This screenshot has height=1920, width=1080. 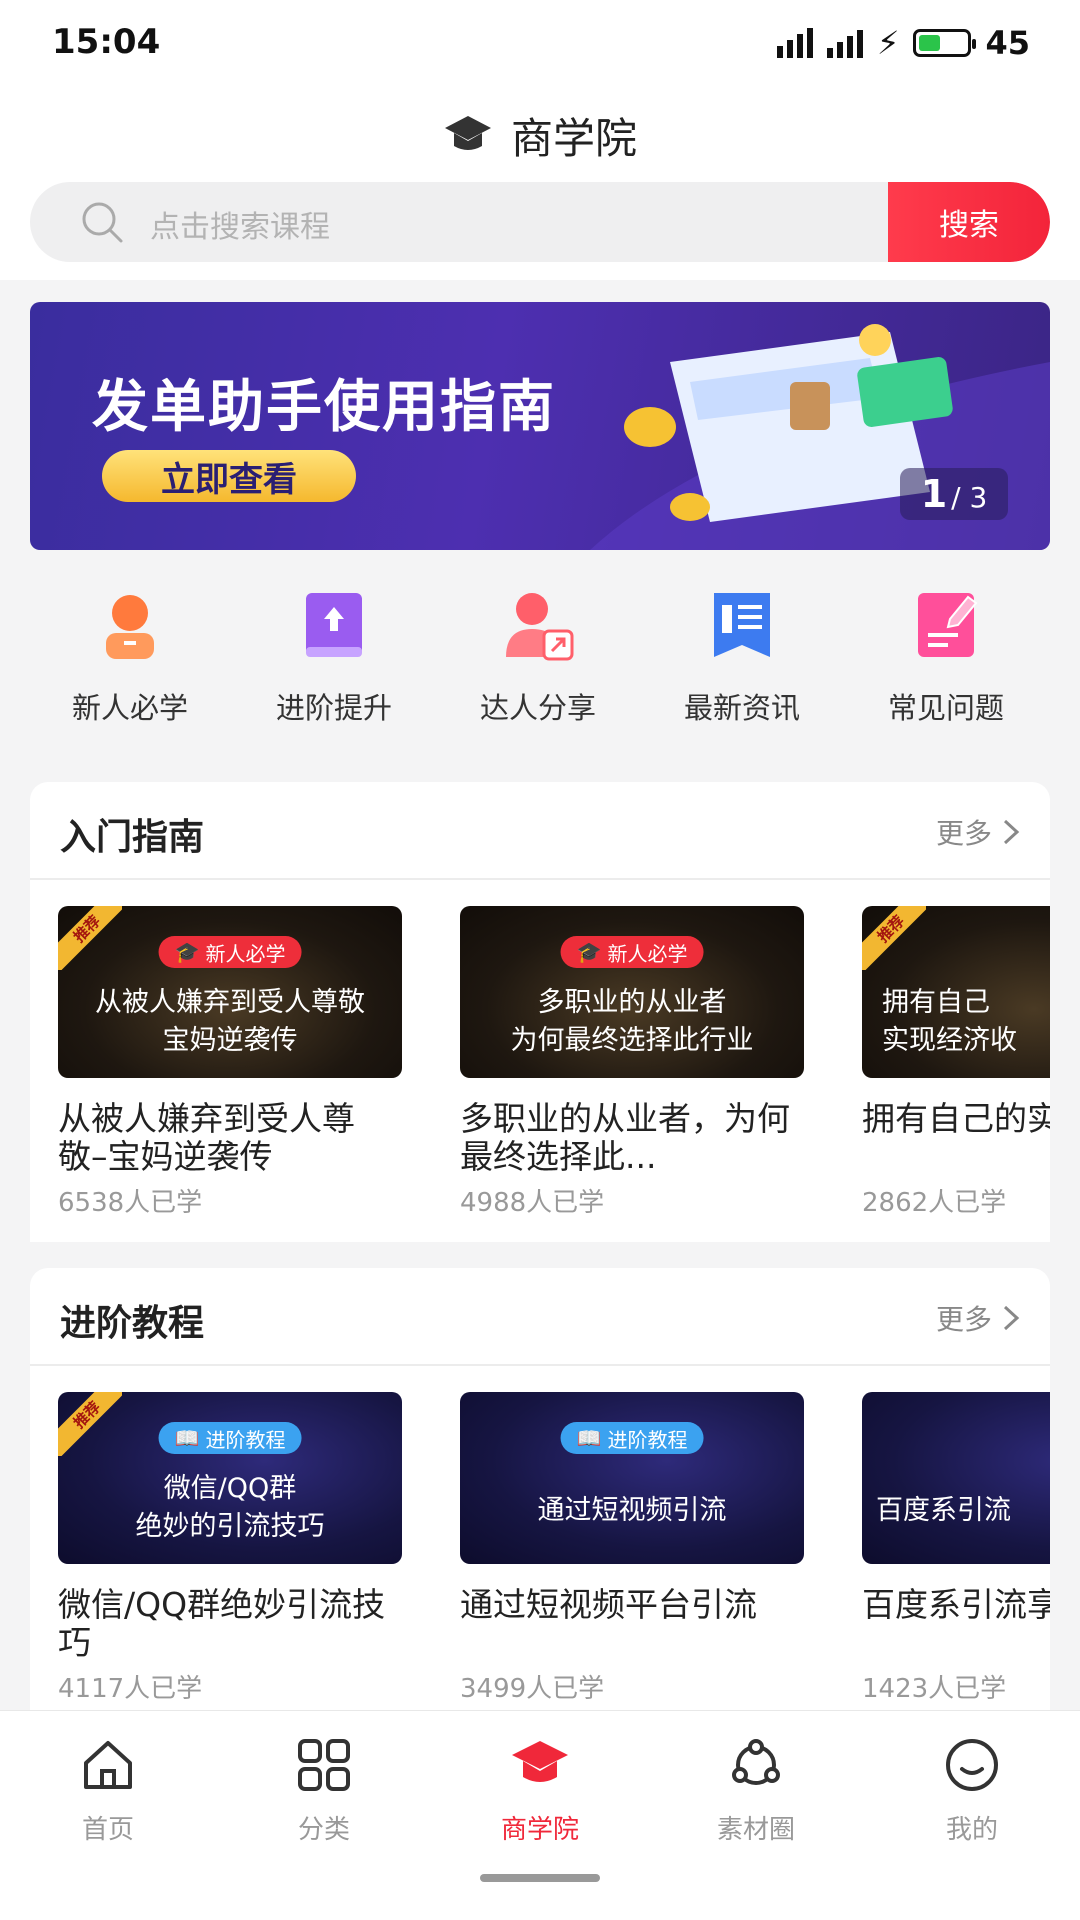 I want to click on shortcut-label: 进阶提升, so click(x=333, y=708).